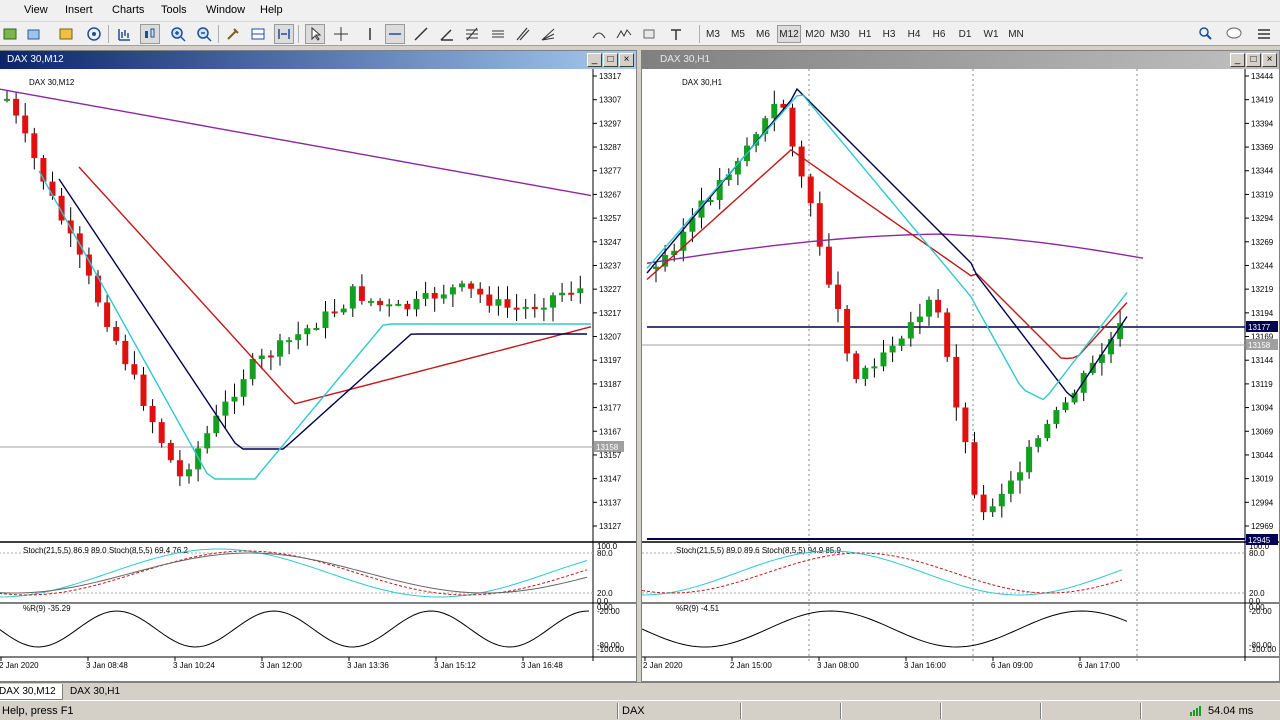 Image resolution: width=1280 pixels, height=720 pixels. I want to click on wpr-tick-label: -100.00, so click(611, 649).